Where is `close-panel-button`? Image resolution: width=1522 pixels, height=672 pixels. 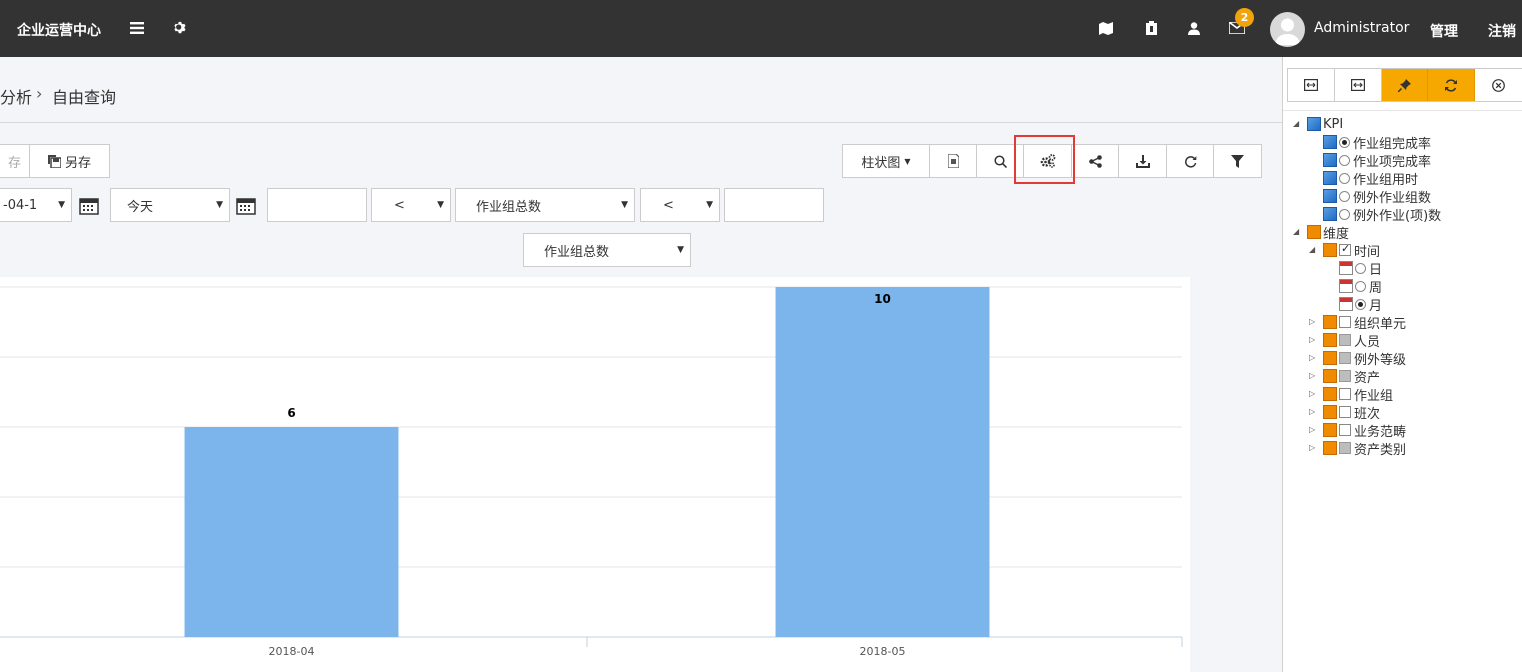 close-panel-button is located at coordinates (1498, 85).